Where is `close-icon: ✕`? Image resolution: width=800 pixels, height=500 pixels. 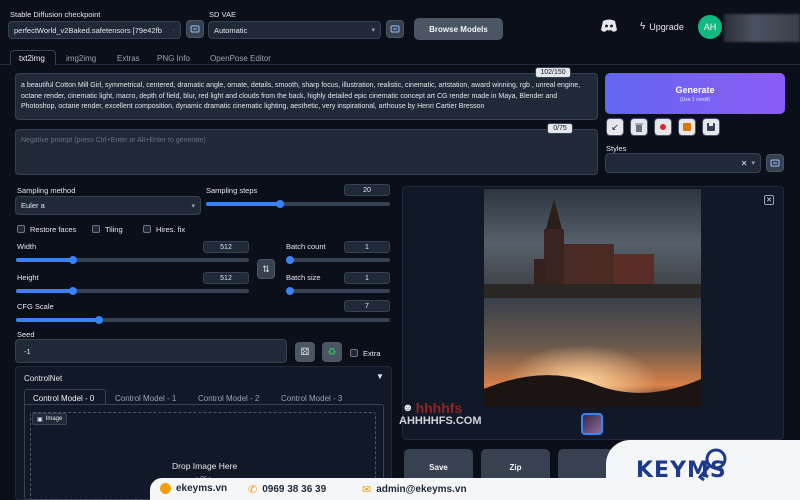
close-icon: ✕ is located at coordinates (769, 200).